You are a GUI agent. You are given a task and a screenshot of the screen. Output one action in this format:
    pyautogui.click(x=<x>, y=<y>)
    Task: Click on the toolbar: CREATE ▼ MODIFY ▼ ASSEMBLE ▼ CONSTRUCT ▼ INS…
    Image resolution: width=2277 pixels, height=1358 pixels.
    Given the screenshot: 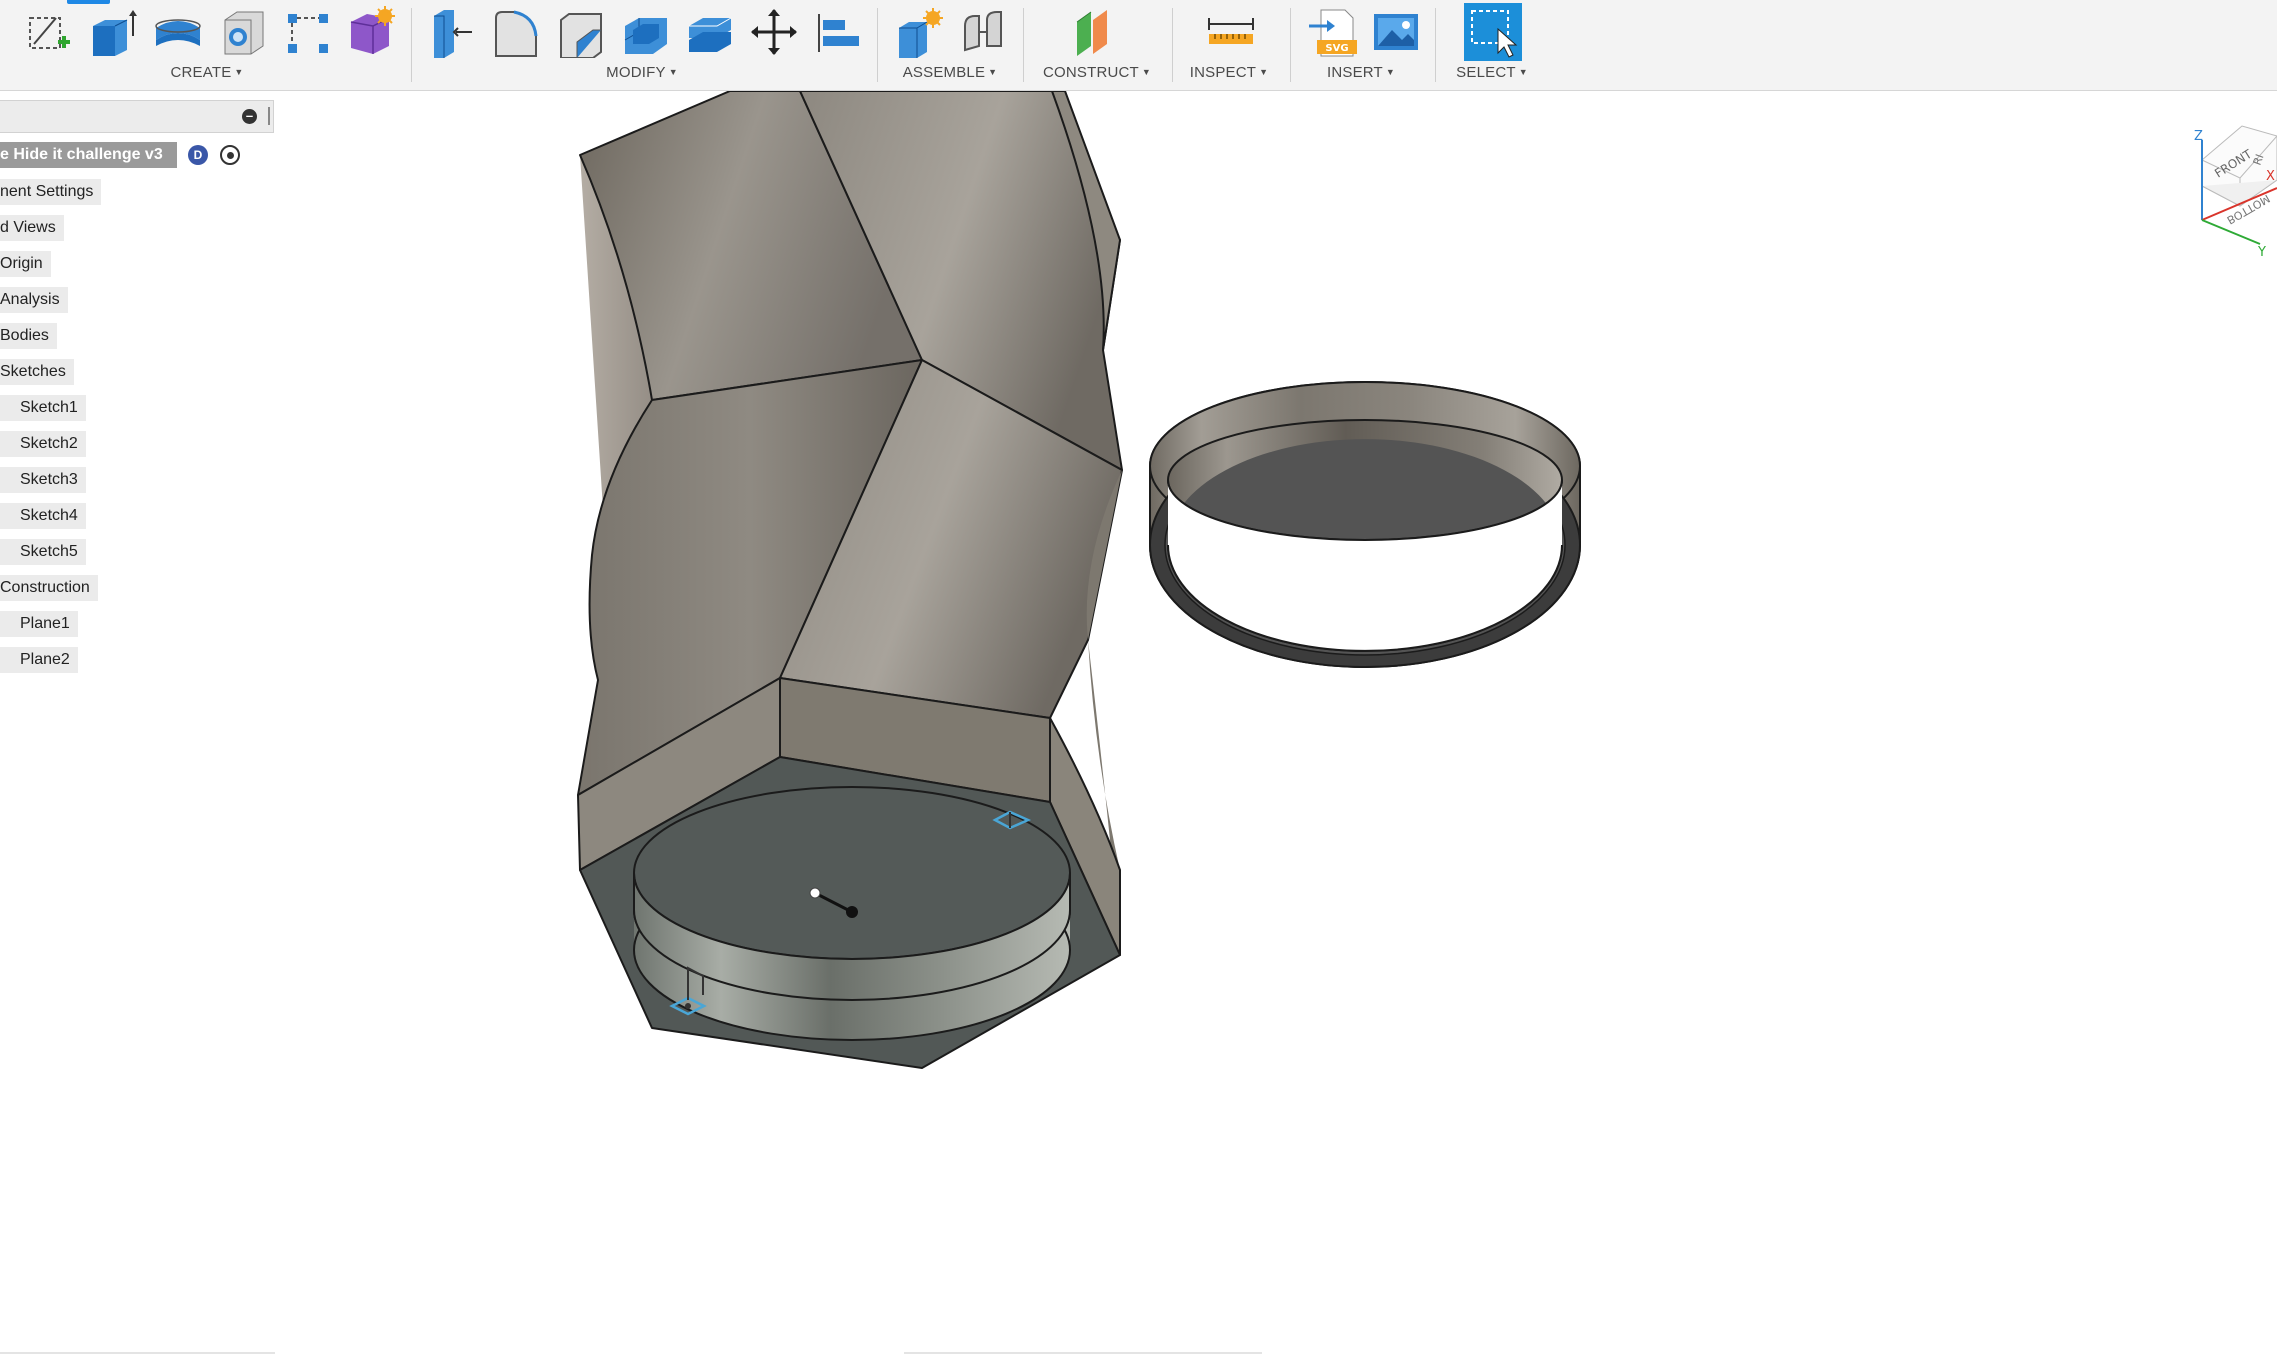 What is the action you would take?
    pyautogui.click(x=1138, y=45)
    